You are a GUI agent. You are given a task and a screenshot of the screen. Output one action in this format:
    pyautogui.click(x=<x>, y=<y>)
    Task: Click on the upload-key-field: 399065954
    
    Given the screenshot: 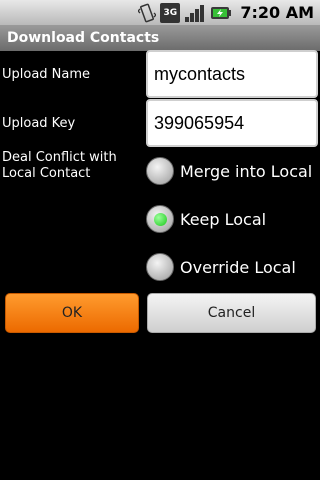 What is the action you would take?
    pyautogui.click(x=232, y=123)
    